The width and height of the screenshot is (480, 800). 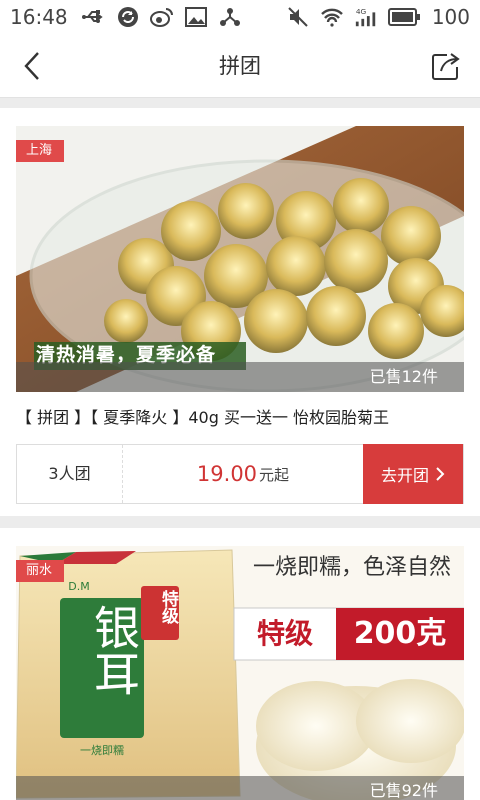 I want to click on svg-text: 4G, so click(x=361, y=11).